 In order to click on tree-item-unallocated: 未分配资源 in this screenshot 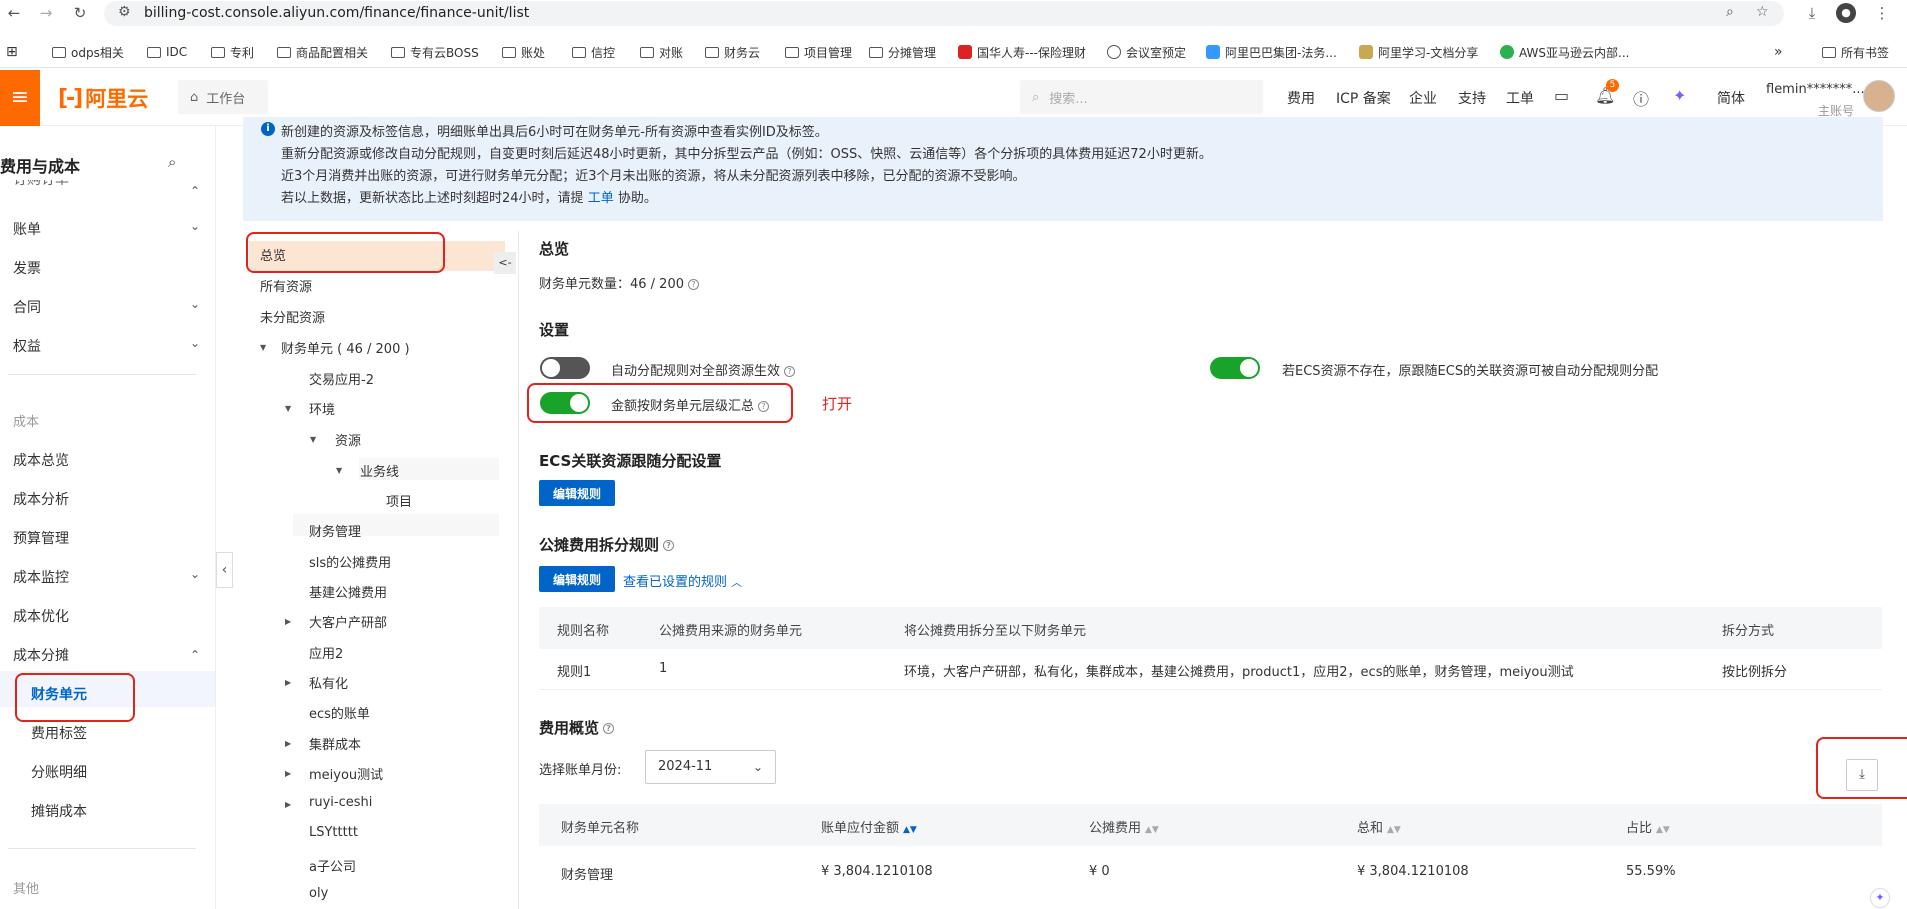, I will do `click(292, 316)`.